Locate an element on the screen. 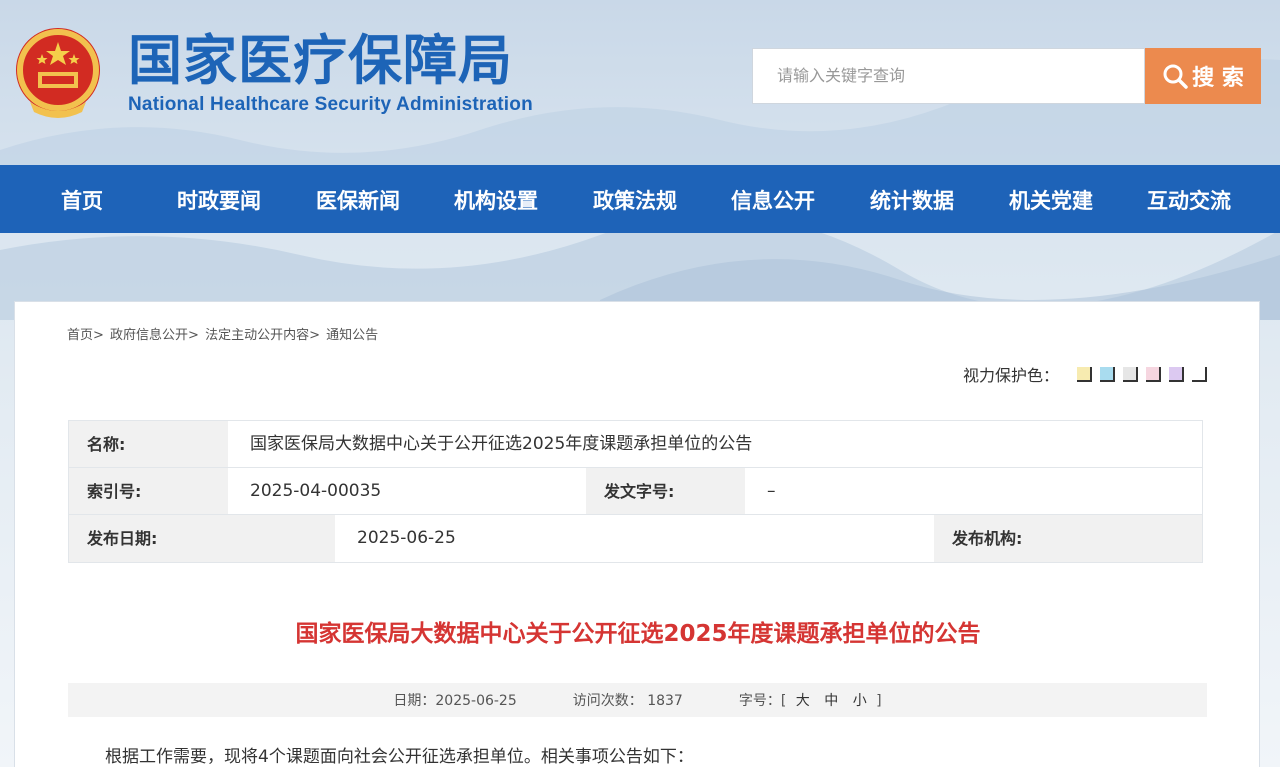 The width and height of the screenshot is (1280, 767). color-swatches is located at coordinates (1142, 374).